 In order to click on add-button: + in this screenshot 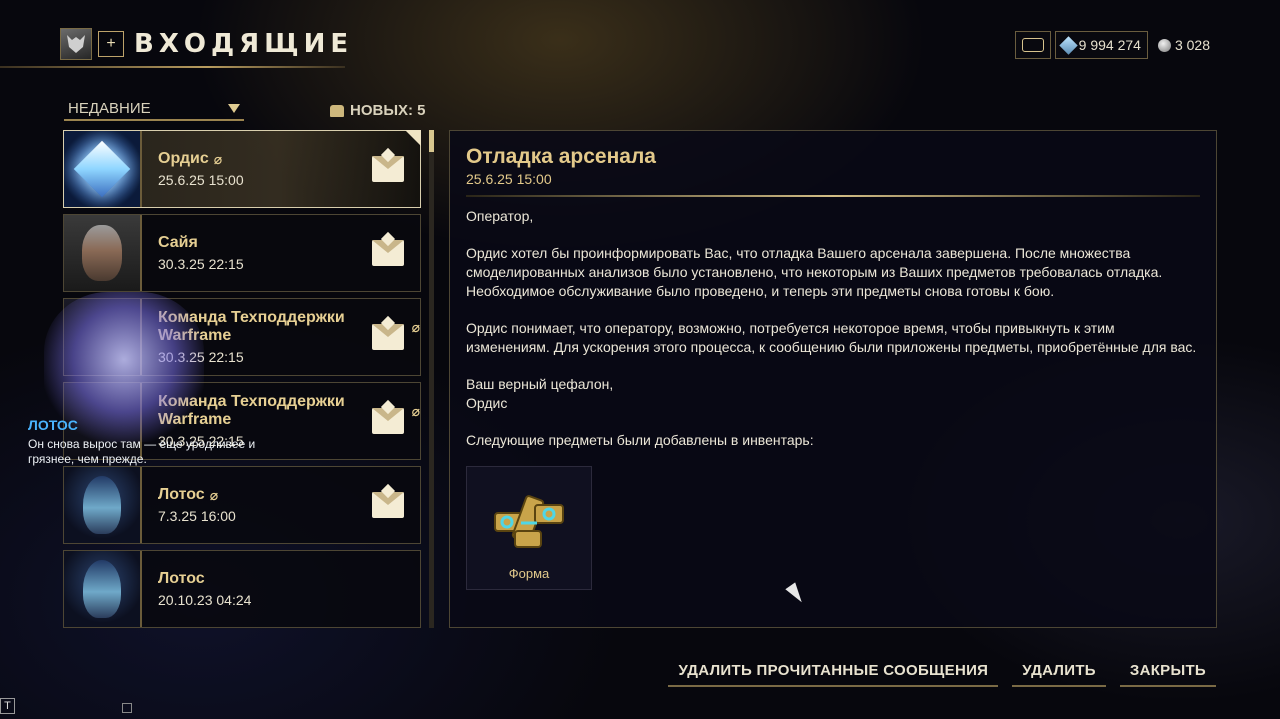, I will do `click(111, 44)`.